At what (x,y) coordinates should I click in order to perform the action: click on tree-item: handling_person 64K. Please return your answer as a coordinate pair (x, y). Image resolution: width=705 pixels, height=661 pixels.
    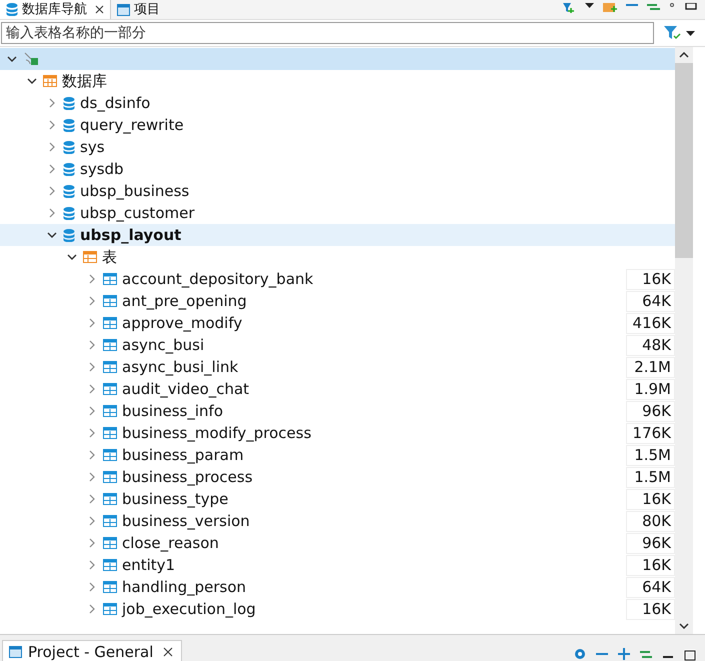
    Looking at the image, I should click on (337, 587).